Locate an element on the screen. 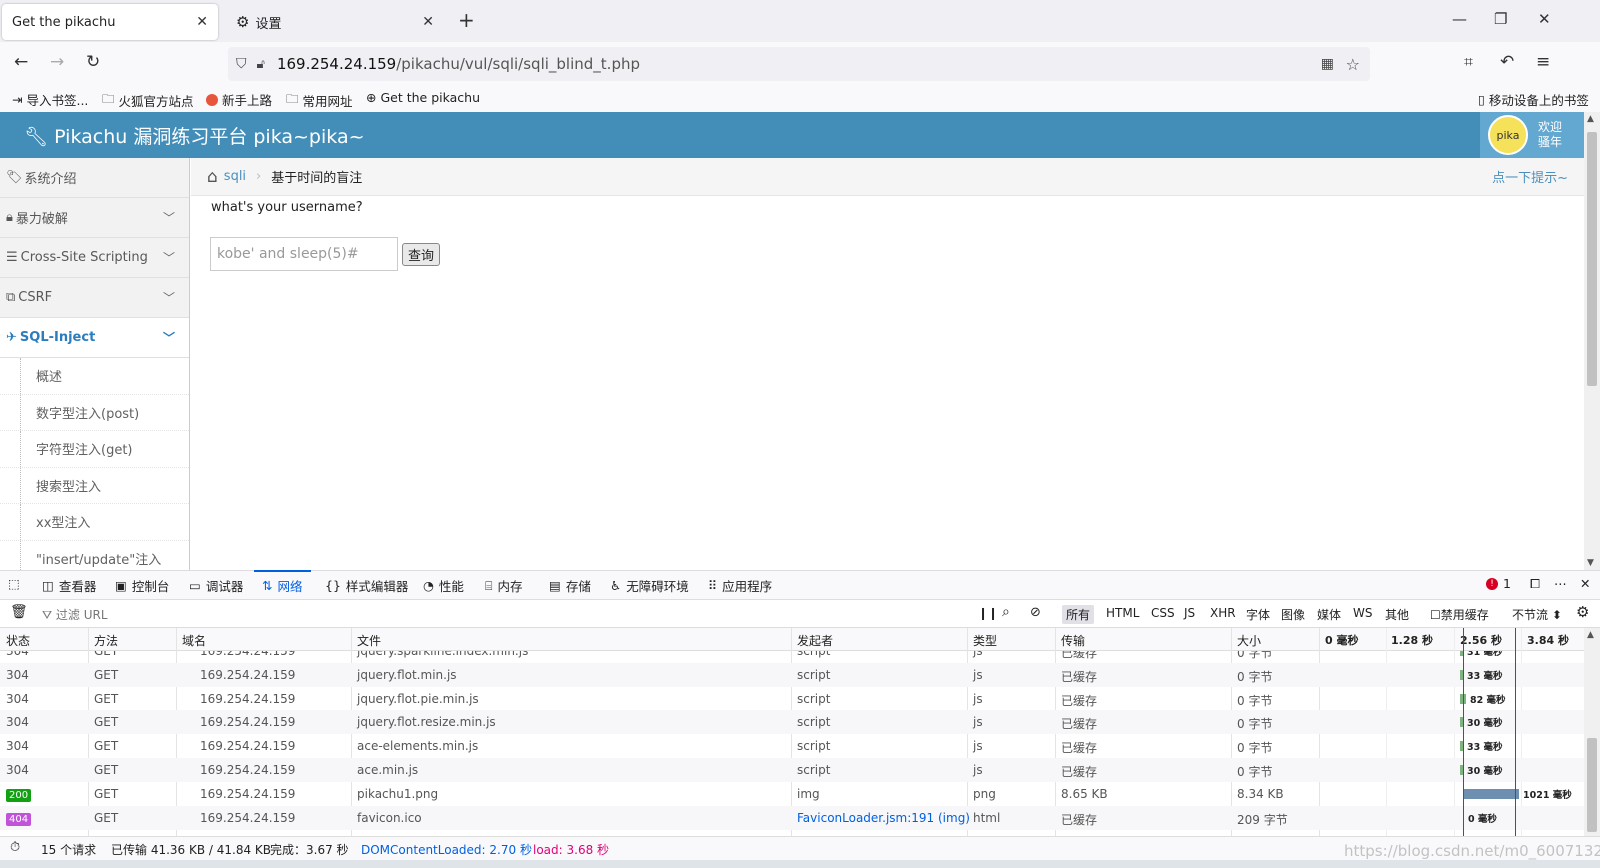 Image resolution: width=1600 pixels, height=868 pixels. sidebar-item-intro: 🏷︎ 系统介绍 is located at coordinates (94, 178).